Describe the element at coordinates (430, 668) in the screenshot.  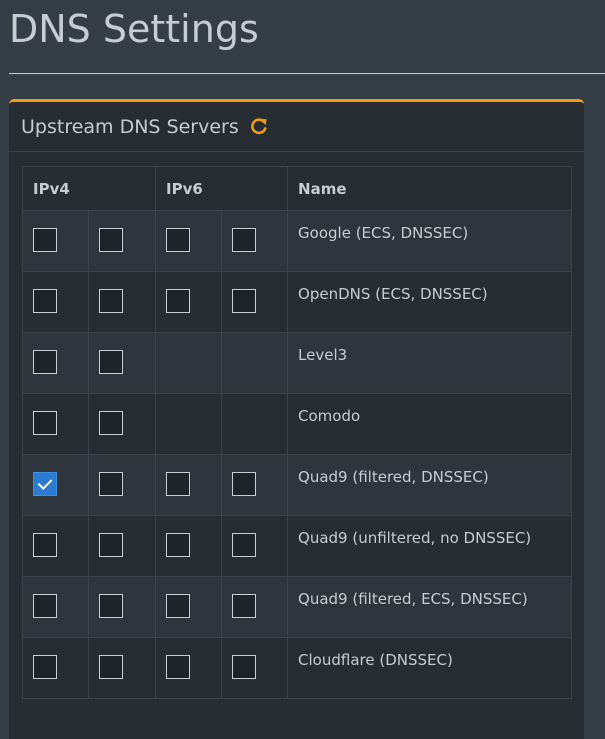
I see `server-name: Cloudflare (DNSSEC)` at that location.